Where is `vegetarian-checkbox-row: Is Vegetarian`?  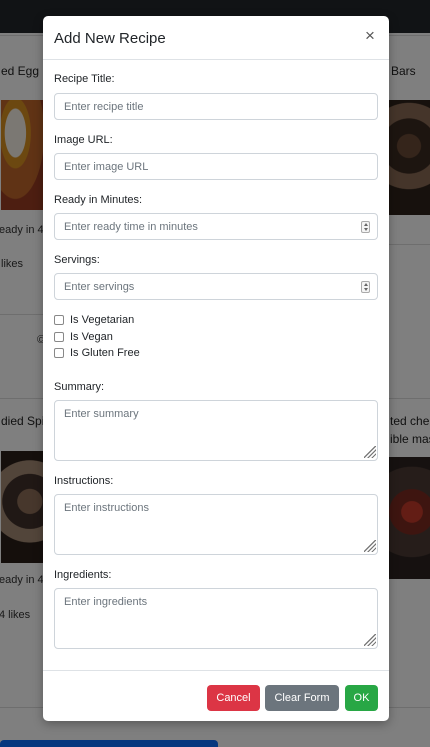 vegetarian-checkbox-row: Is Vegetarian is located at coordinates (94, 320).